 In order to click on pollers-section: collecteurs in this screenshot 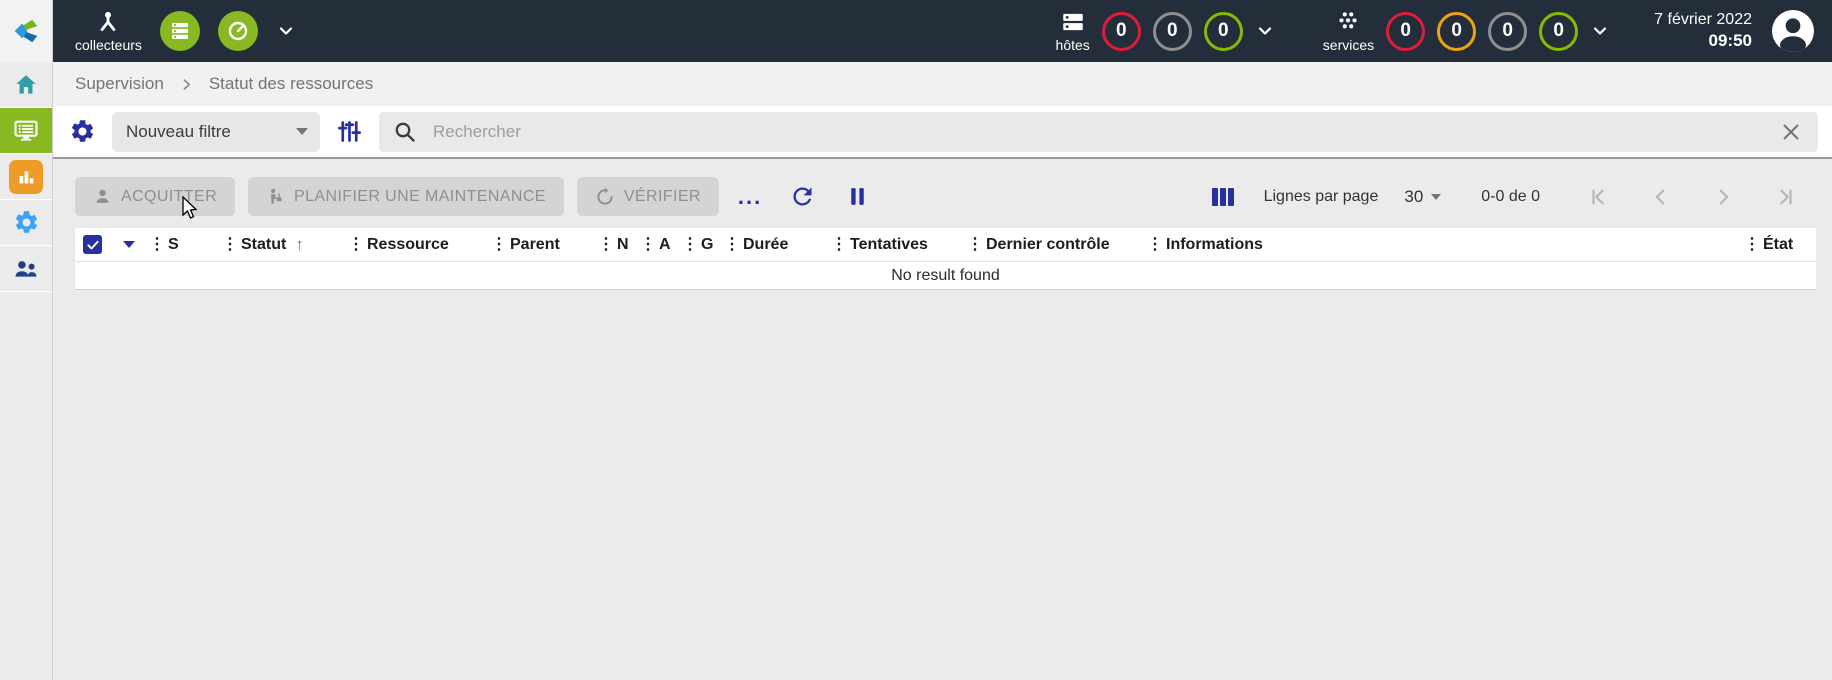, I will do `click(185, 31)`.